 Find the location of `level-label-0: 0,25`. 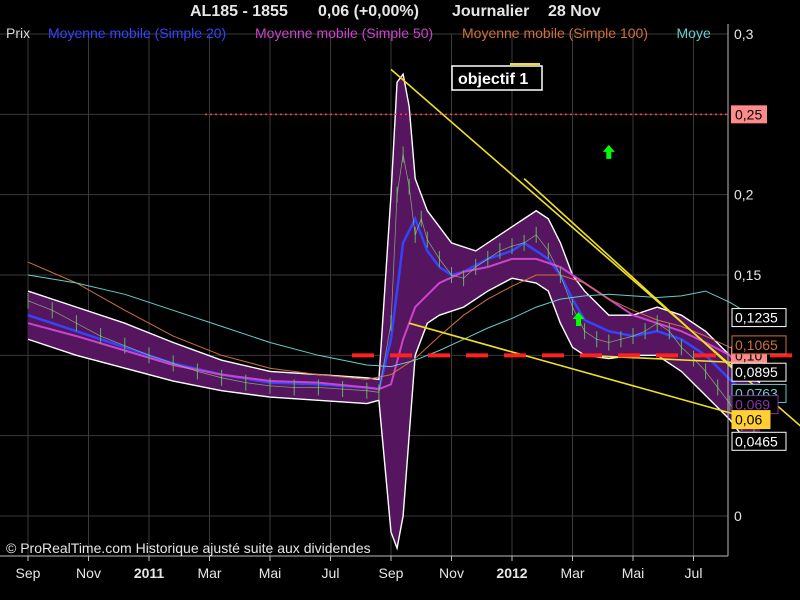

level-label-0: 0,25 is located at coordinates (748, 114).